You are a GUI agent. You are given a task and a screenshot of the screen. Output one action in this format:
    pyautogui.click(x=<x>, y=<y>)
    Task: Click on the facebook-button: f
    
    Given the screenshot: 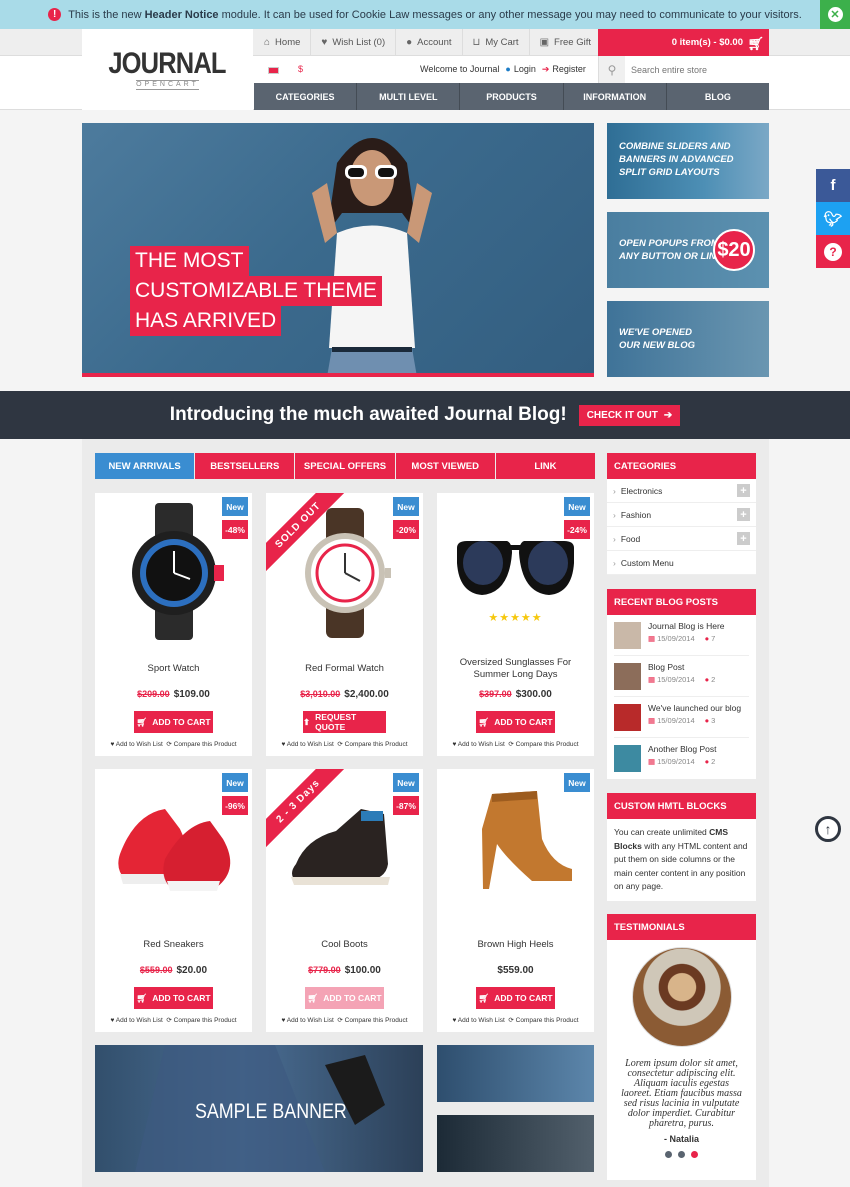 What is the action you would take?
    pyautogui.click(x=833, y=185)
    